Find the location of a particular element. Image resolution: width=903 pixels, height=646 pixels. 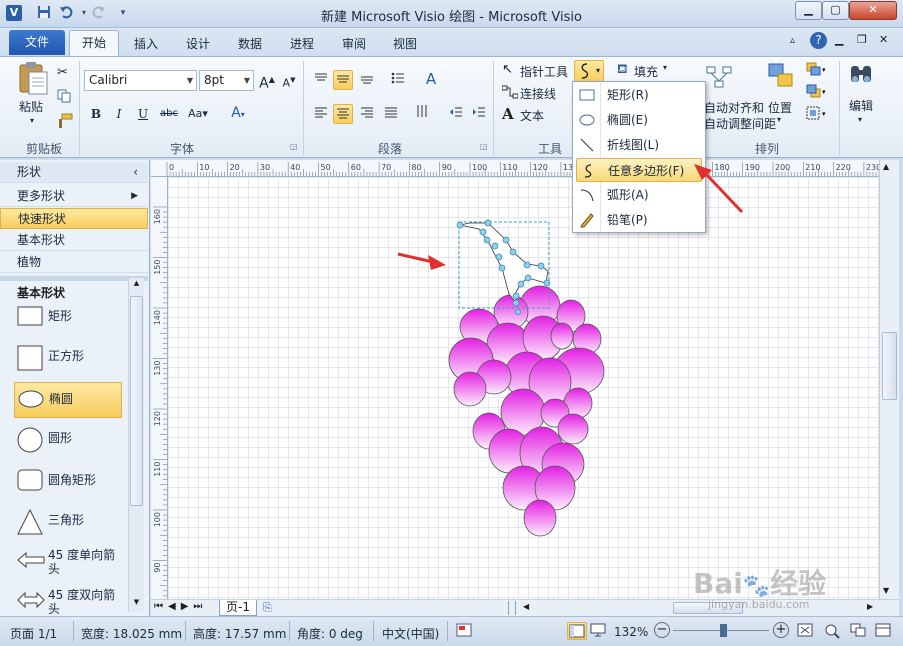

close-button: ✕ is located at coordinates (873, 10).